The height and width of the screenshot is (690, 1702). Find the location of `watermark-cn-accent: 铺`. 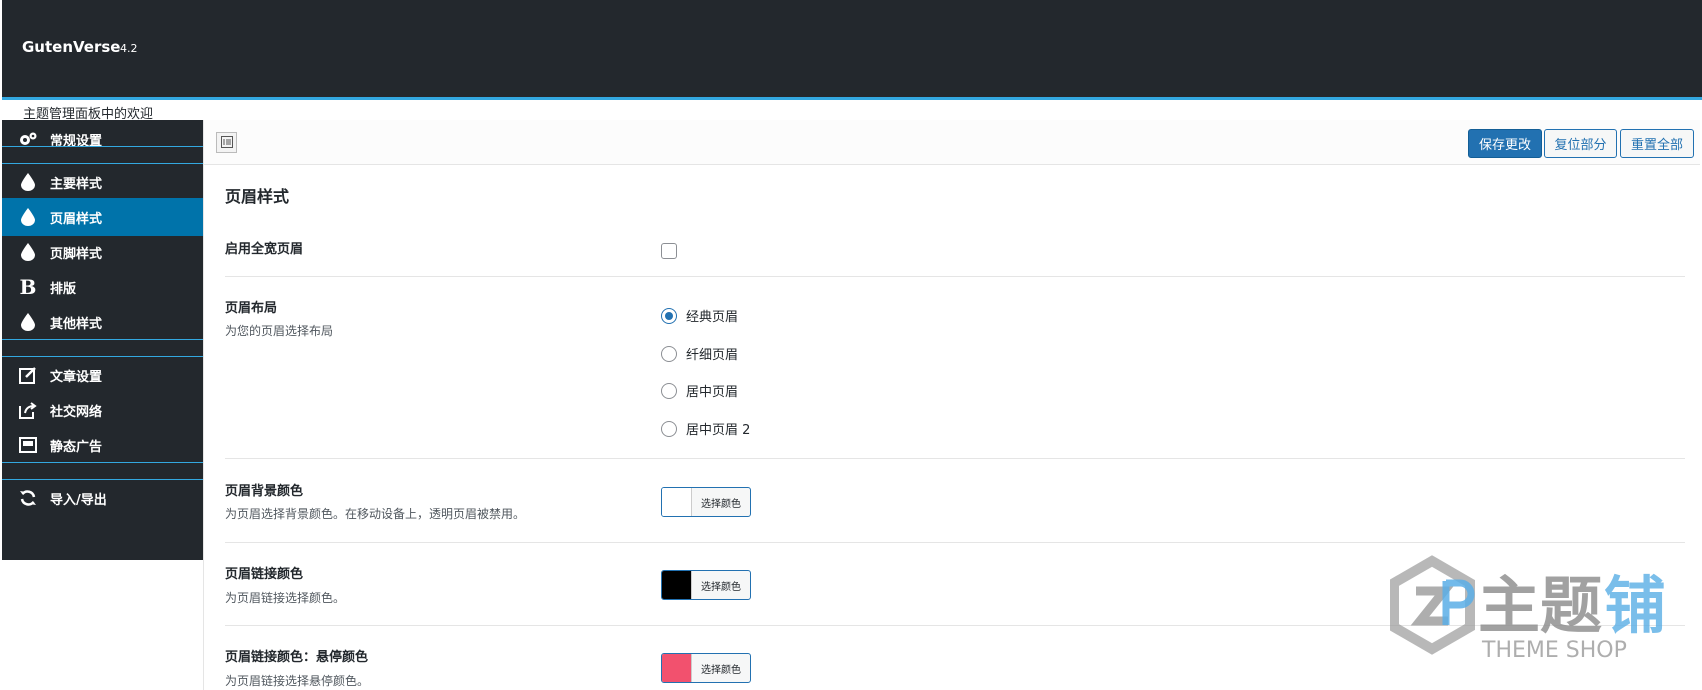

watermark-cn-accent: 铺 is located at coordinates (1635, 605).